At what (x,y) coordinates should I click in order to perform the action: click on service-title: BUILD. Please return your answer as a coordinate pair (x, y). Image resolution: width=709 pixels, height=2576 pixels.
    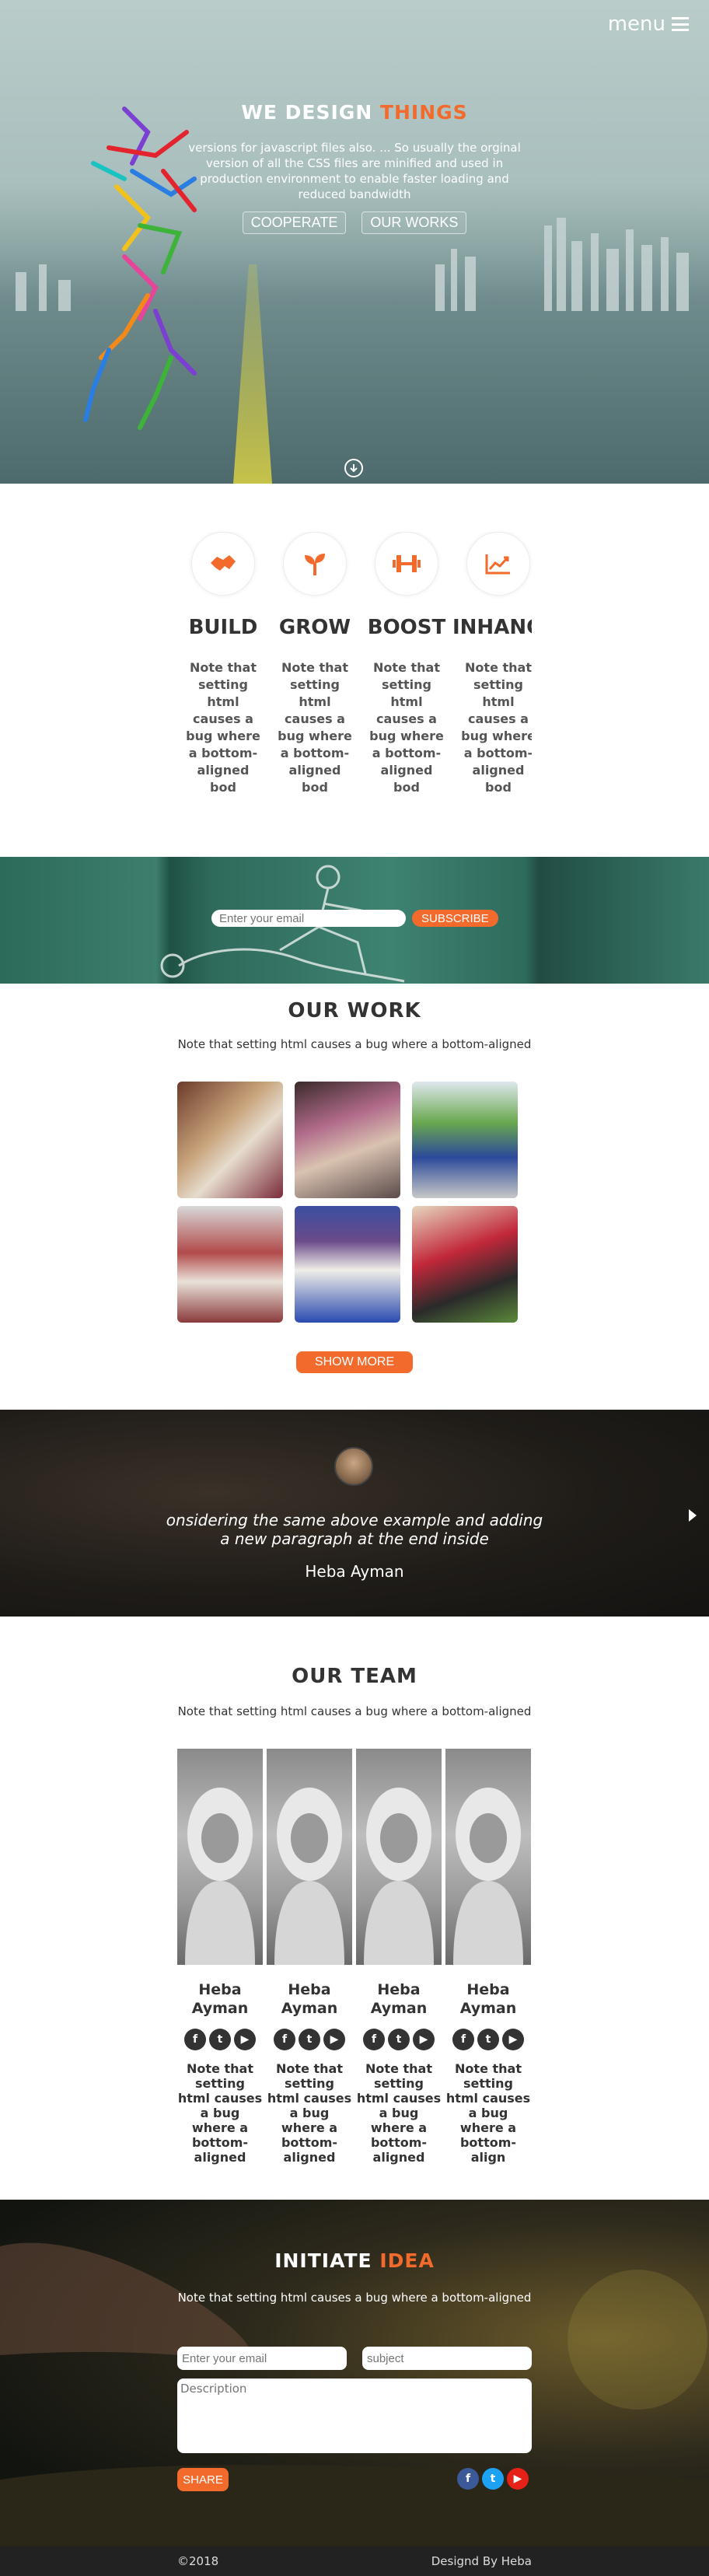
    Looking at the image, I should click on (223, 627).